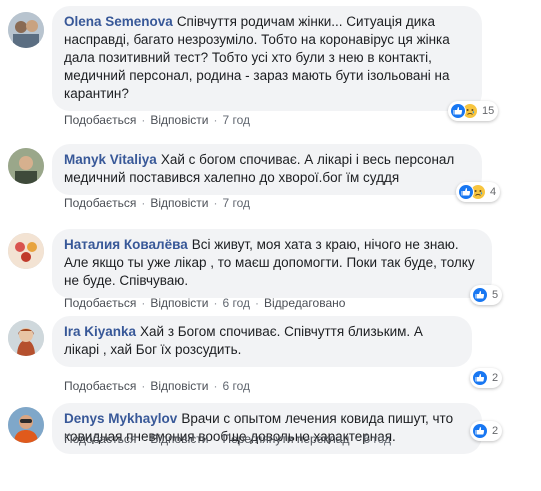 The width and height of the screenshot is (541, 491). I want to click on comment-actions: Подобається · Відповісти · 6 год, so click(157, 386).